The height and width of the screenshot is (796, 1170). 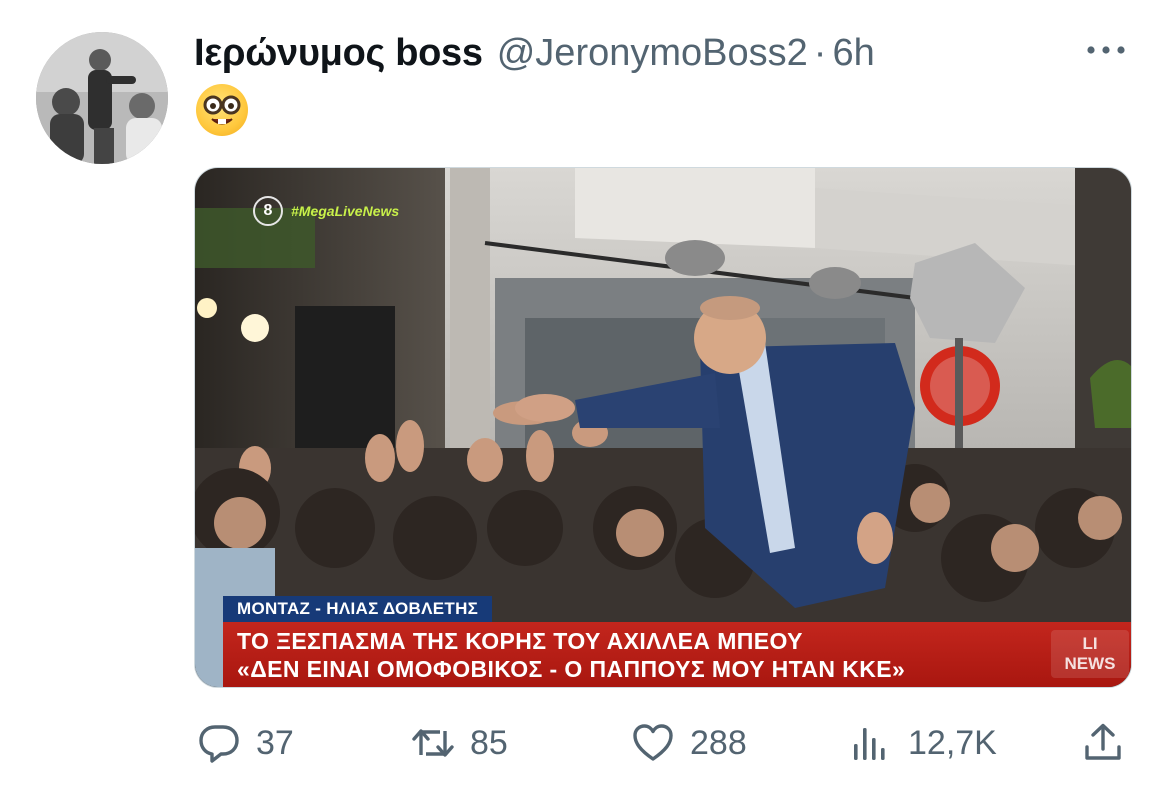 I want to click on nerd-face-emoji, so click(x=222, y=110).